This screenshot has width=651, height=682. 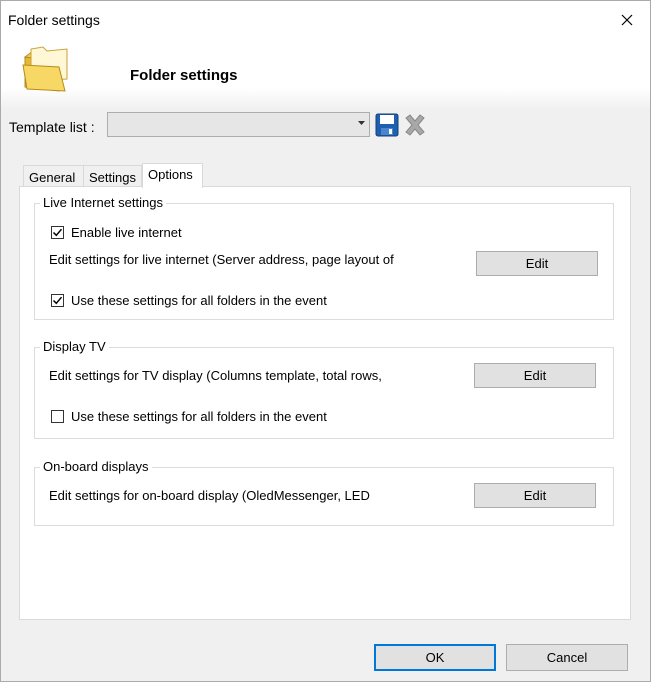 I want to click on tab-settings-label: Settings, so click(x=112, y=177).